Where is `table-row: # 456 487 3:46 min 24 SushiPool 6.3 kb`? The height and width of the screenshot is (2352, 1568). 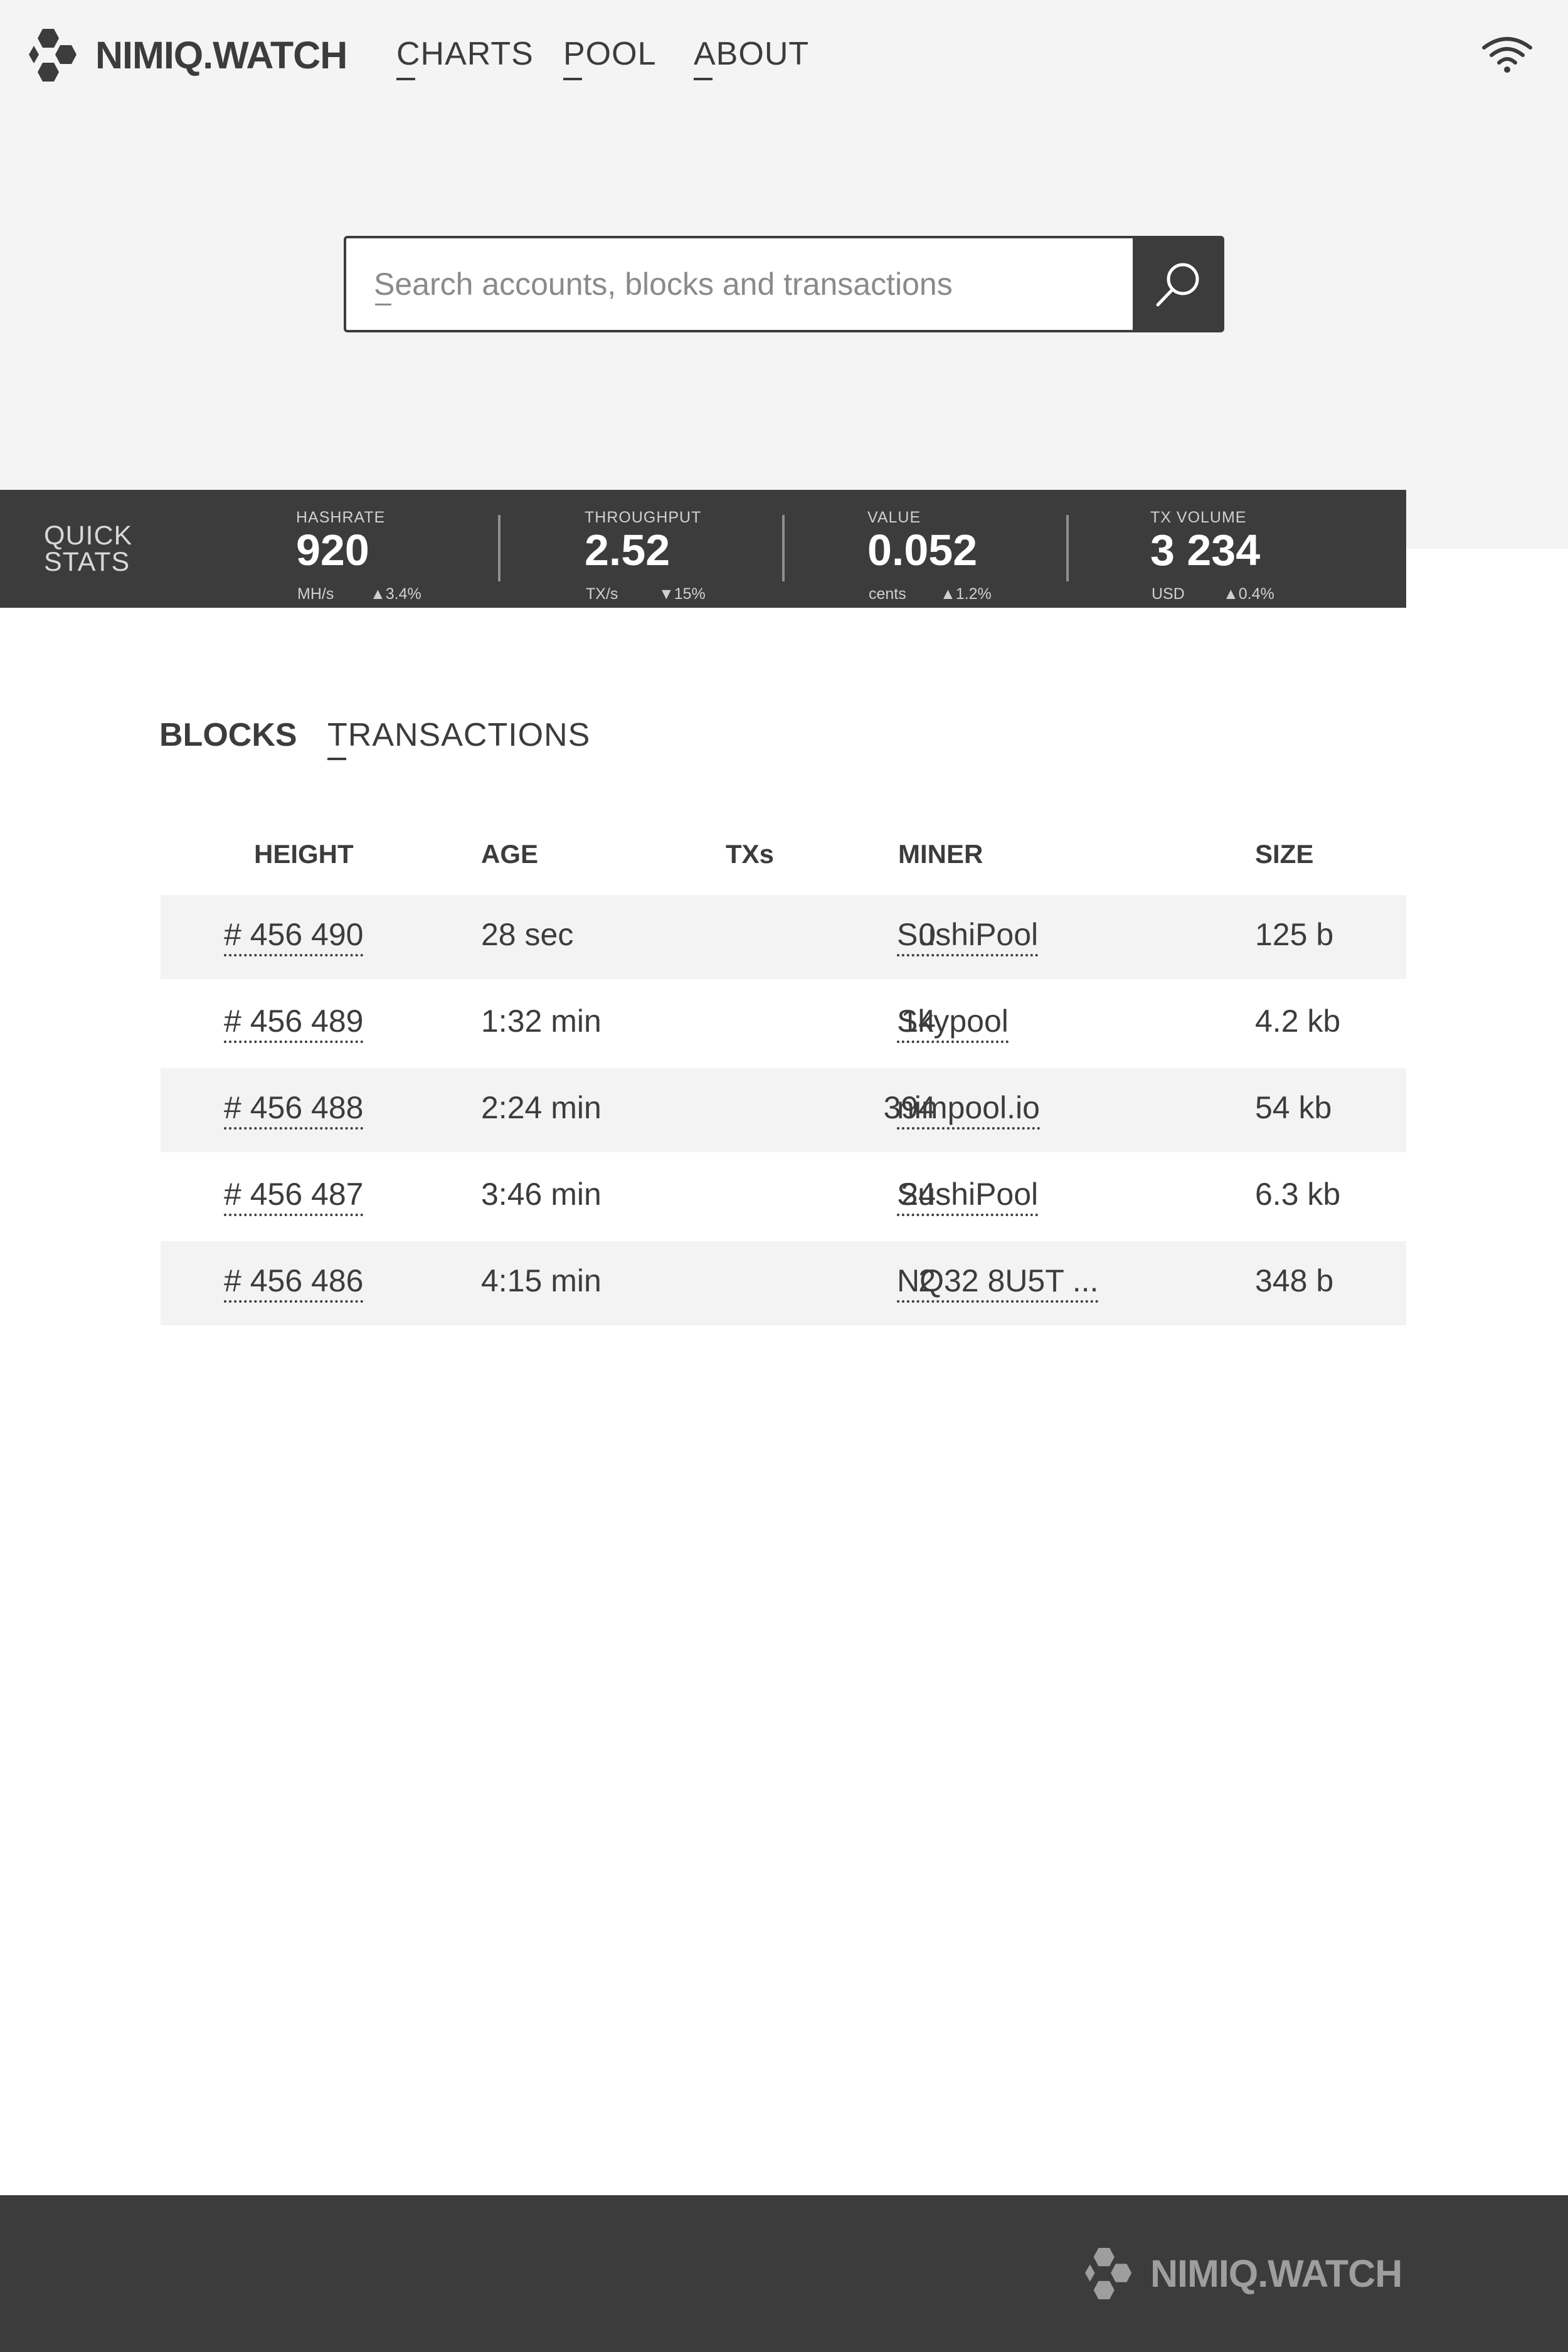
table-row: # 456 487 3:46 min 24 SushiPool 6.3 kb is located at coordinates (784, 1197).